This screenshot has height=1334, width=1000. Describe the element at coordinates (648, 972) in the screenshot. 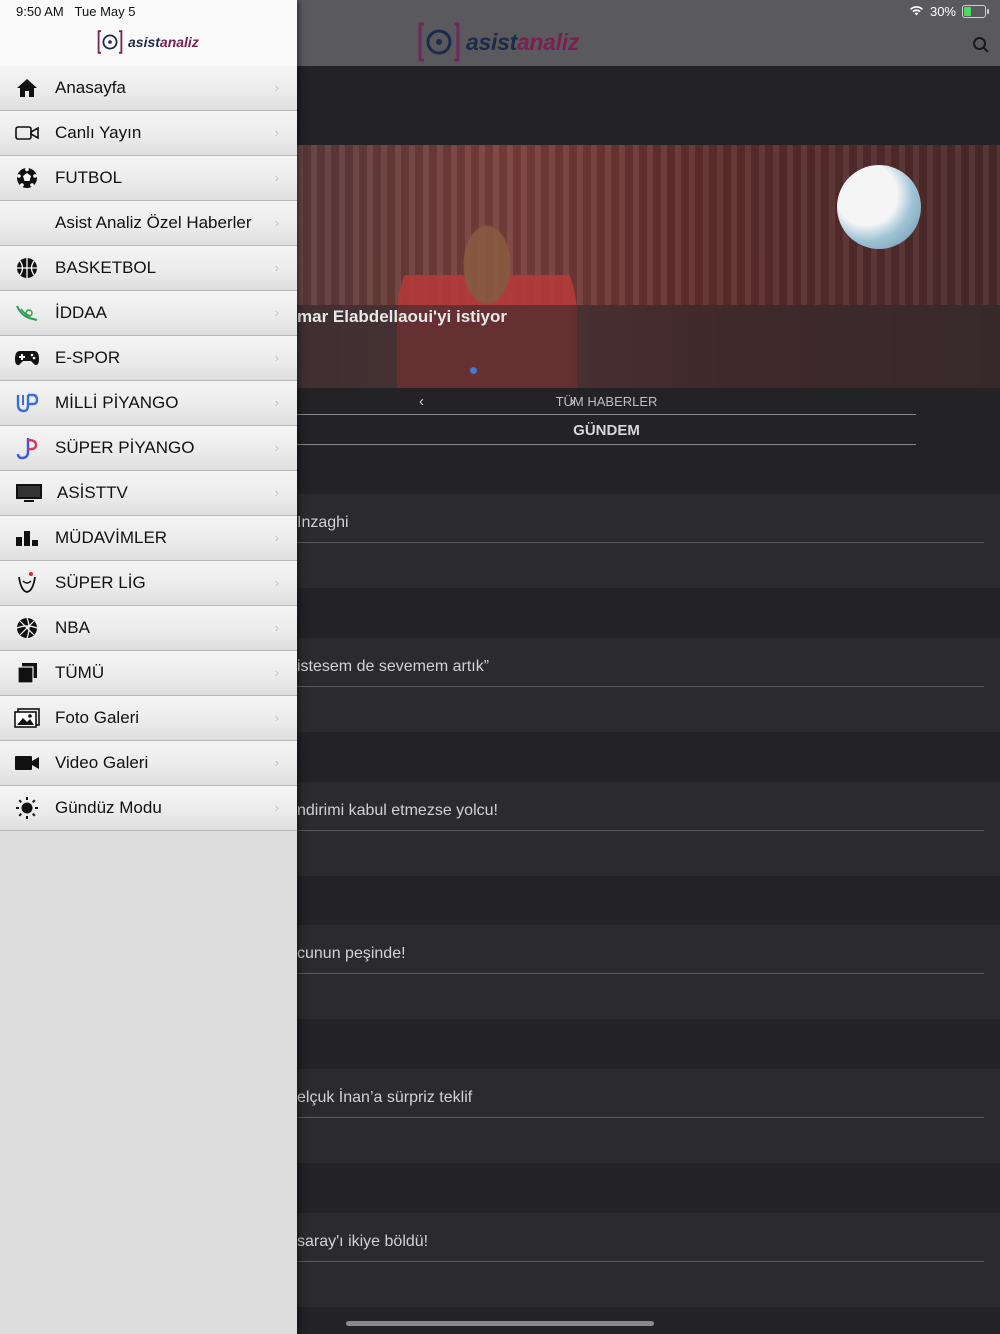

I see `news-card: cunun peşinde!` at that location.